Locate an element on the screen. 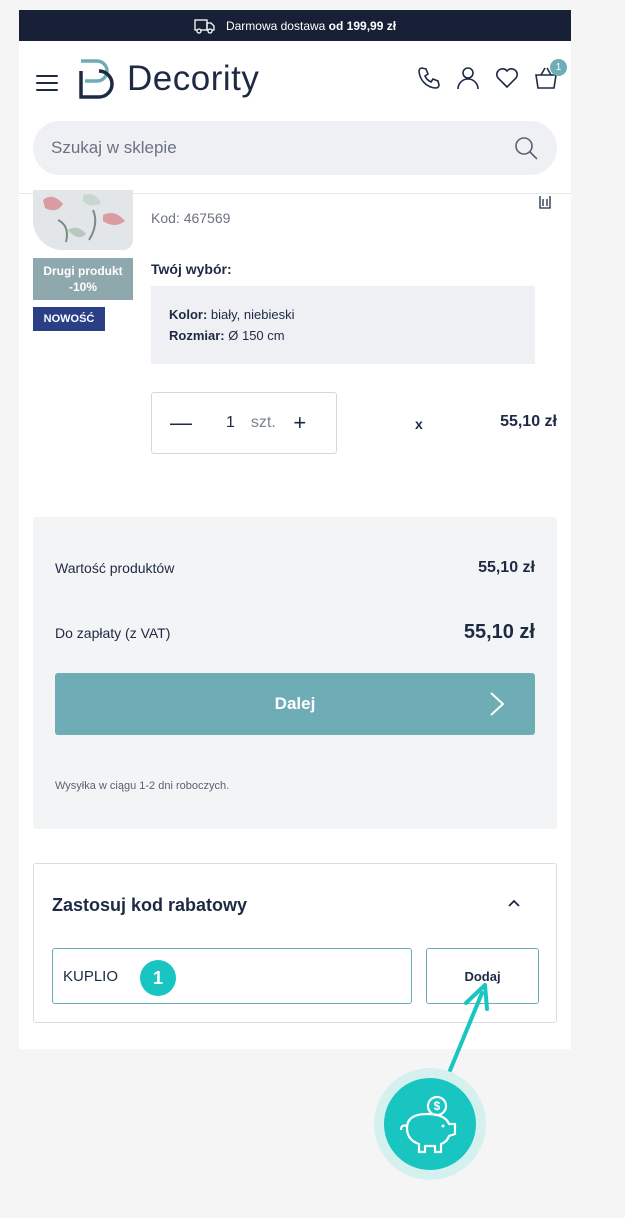 The image size is (625, 1218). total-label: Do zapłaty (z VAT) is located at coordinates (113, 632).